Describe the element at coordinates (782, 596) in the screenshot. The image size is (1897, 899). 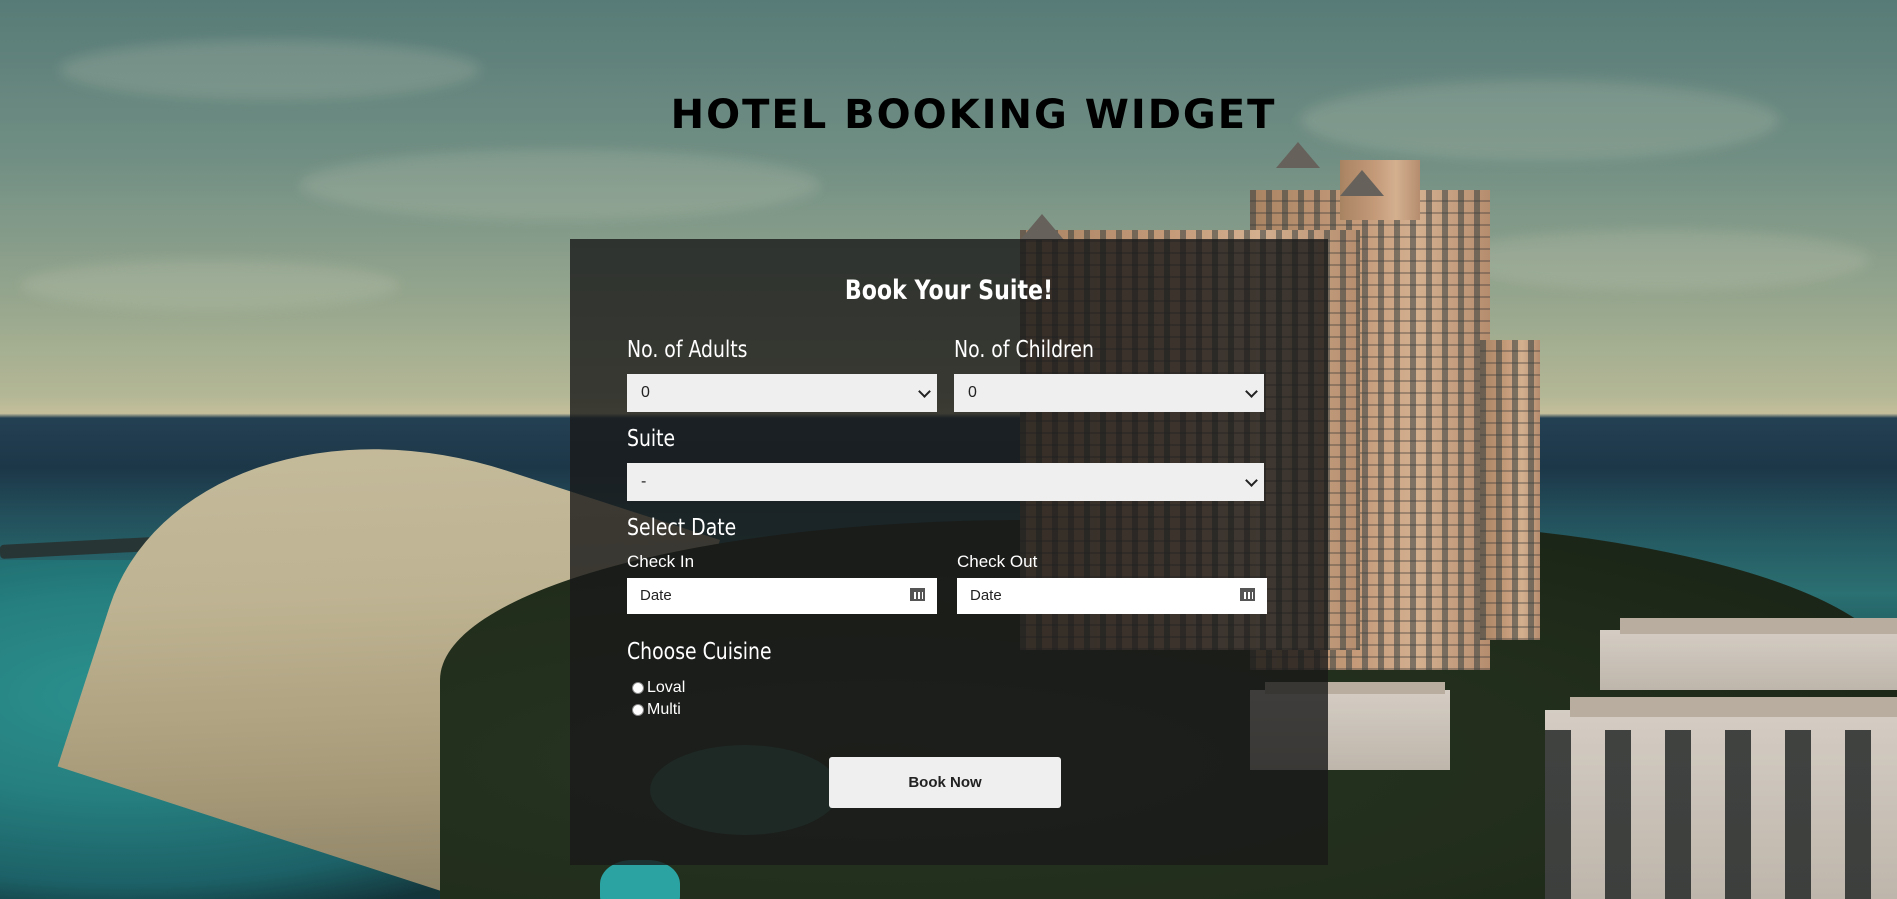
I see `check-in-input: Date` at that location.